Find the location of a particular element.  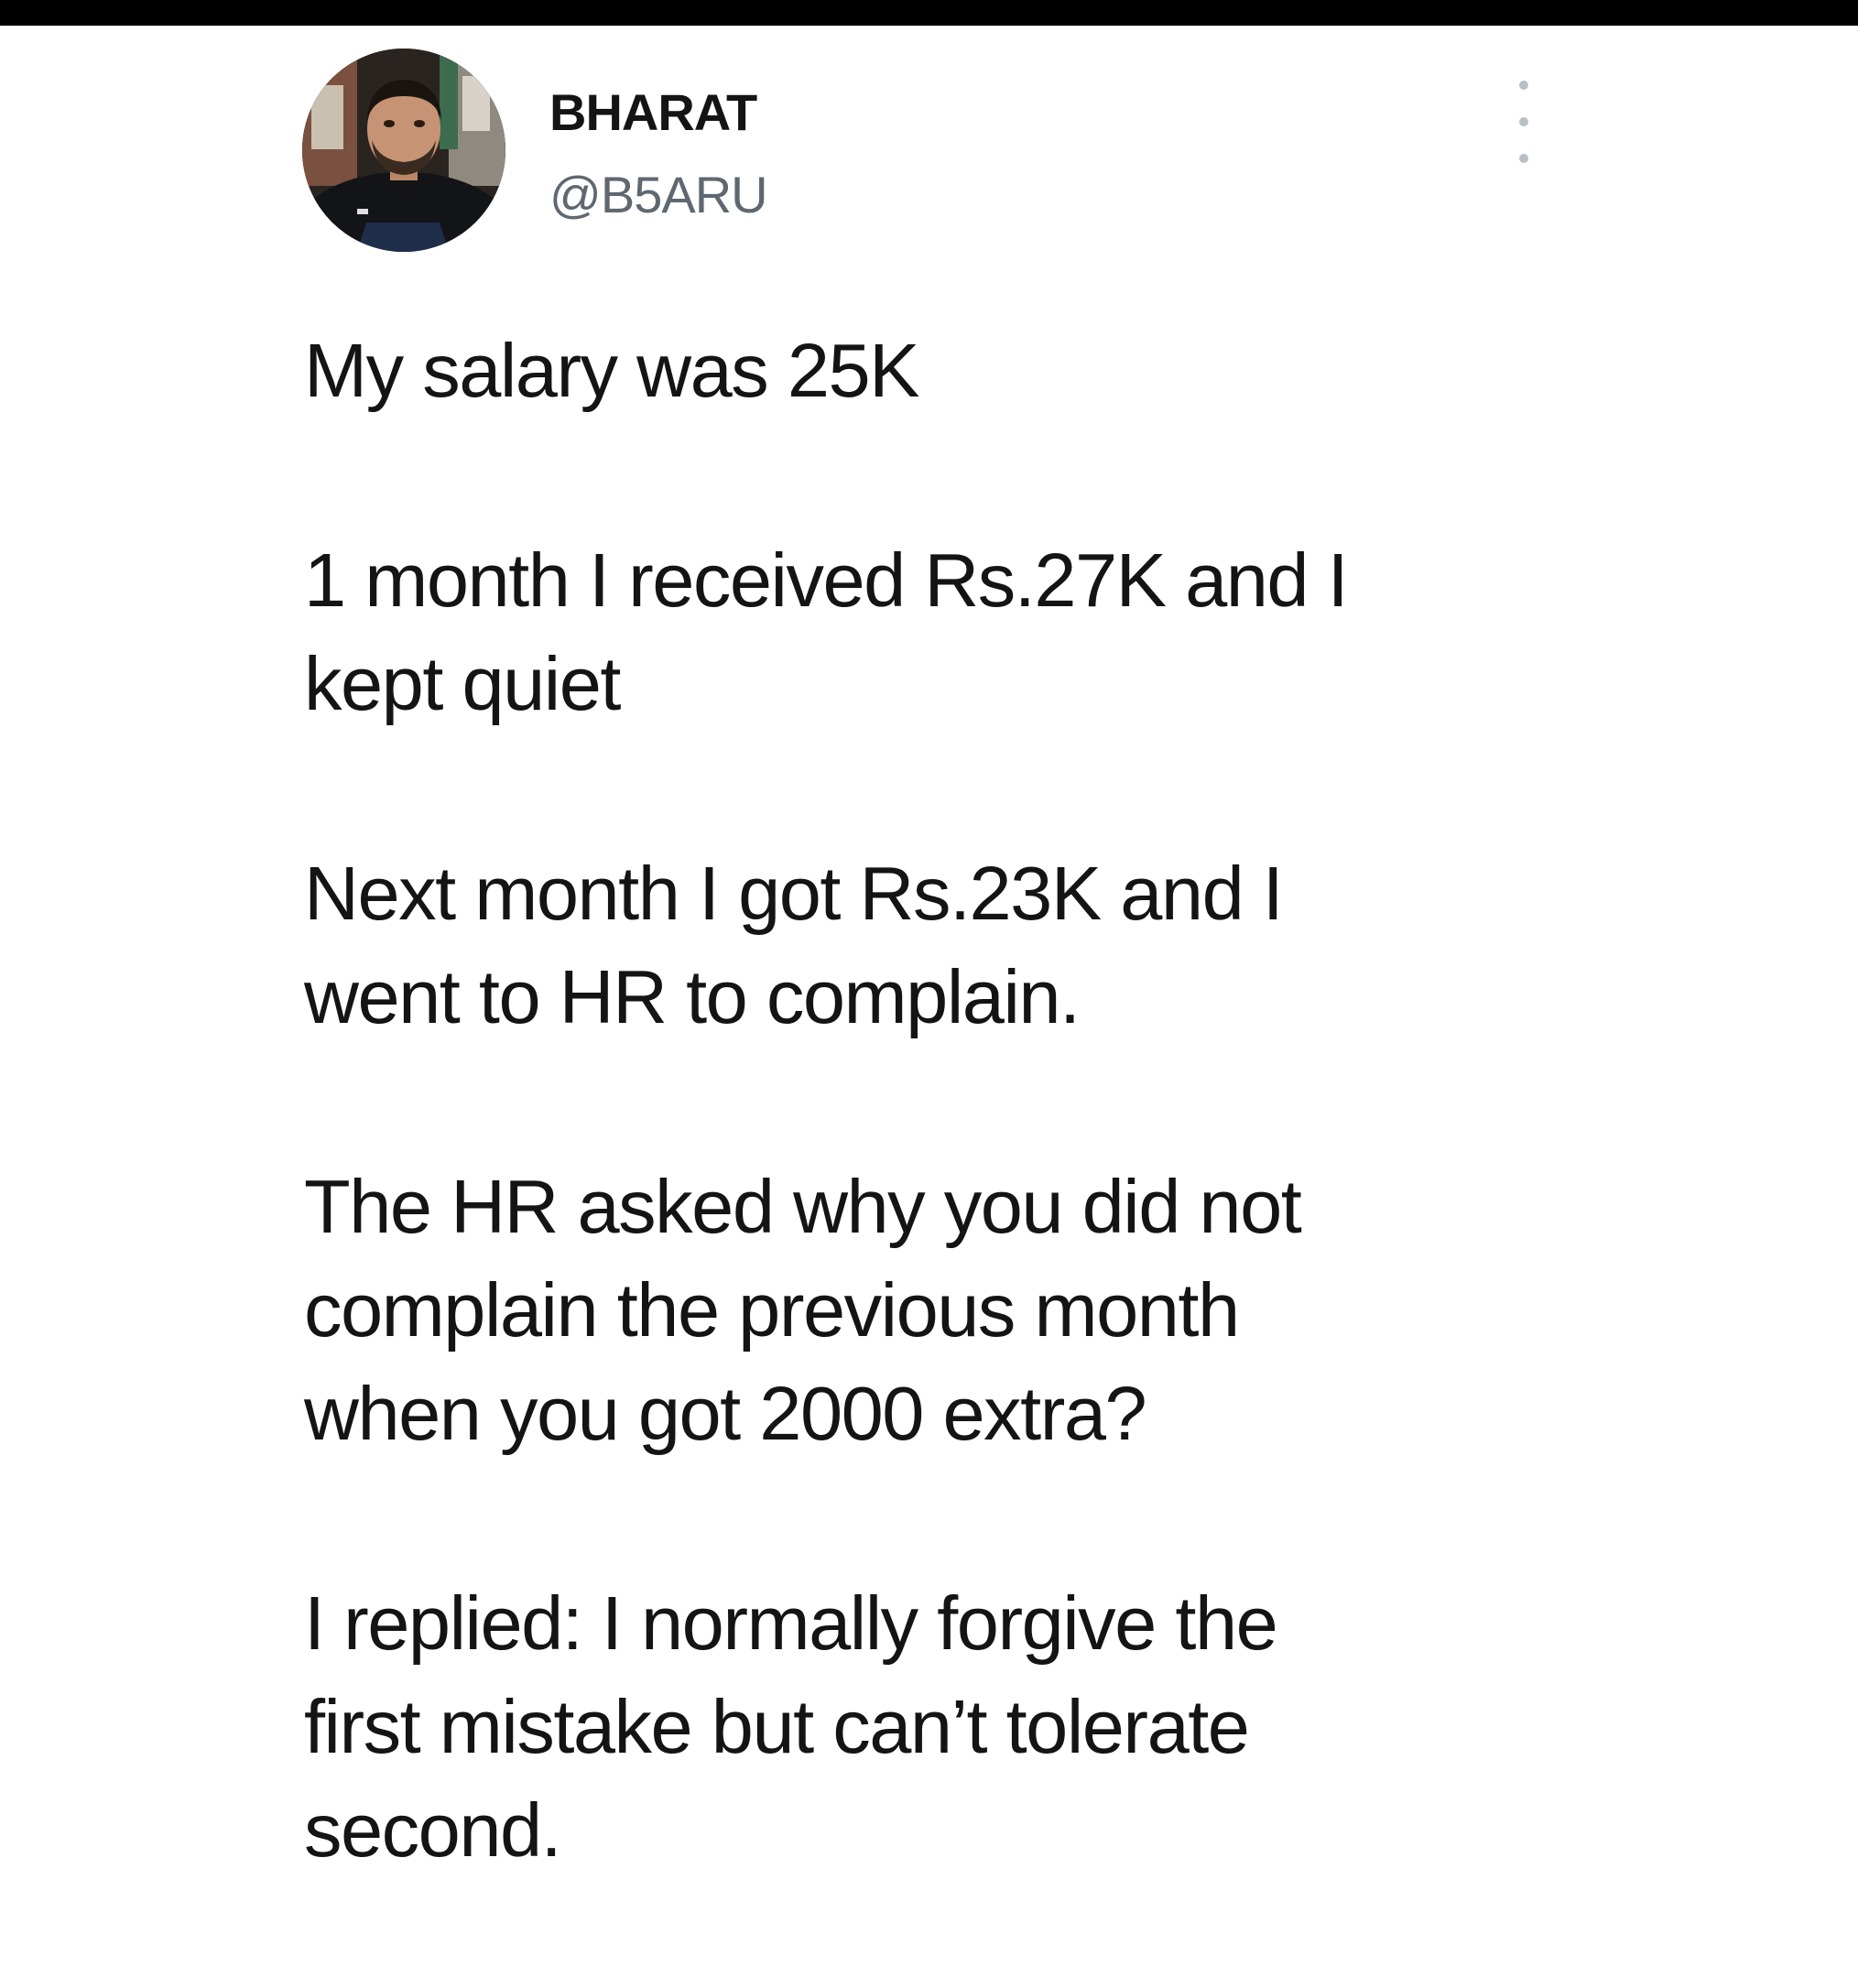

avatar is located at coordinates (403, 150).